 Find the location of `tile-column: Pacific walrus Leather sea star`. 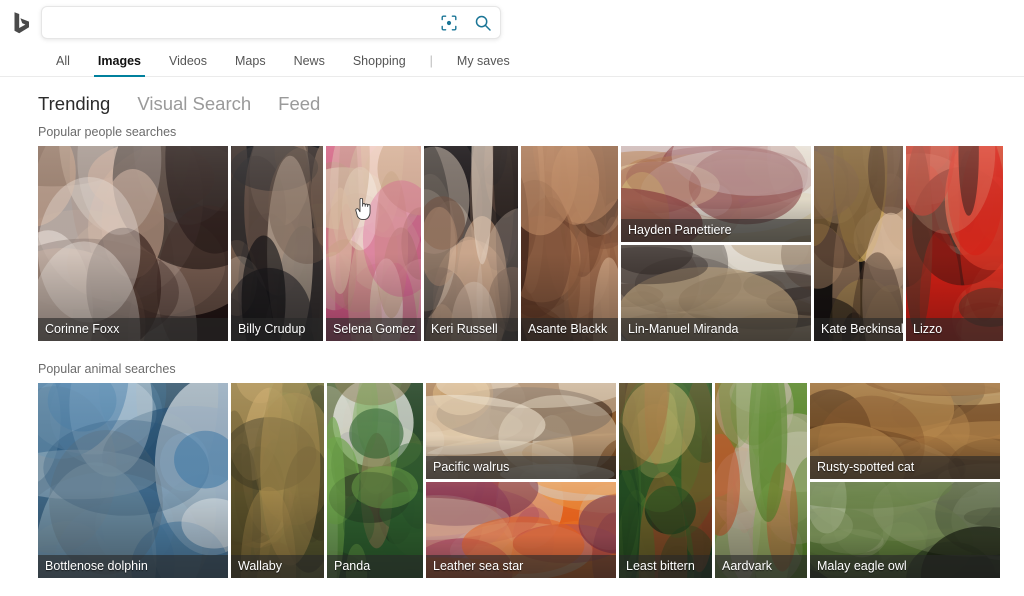

tile-column: Pacific walrus Leather sea star is located at coordinates (521, 480).